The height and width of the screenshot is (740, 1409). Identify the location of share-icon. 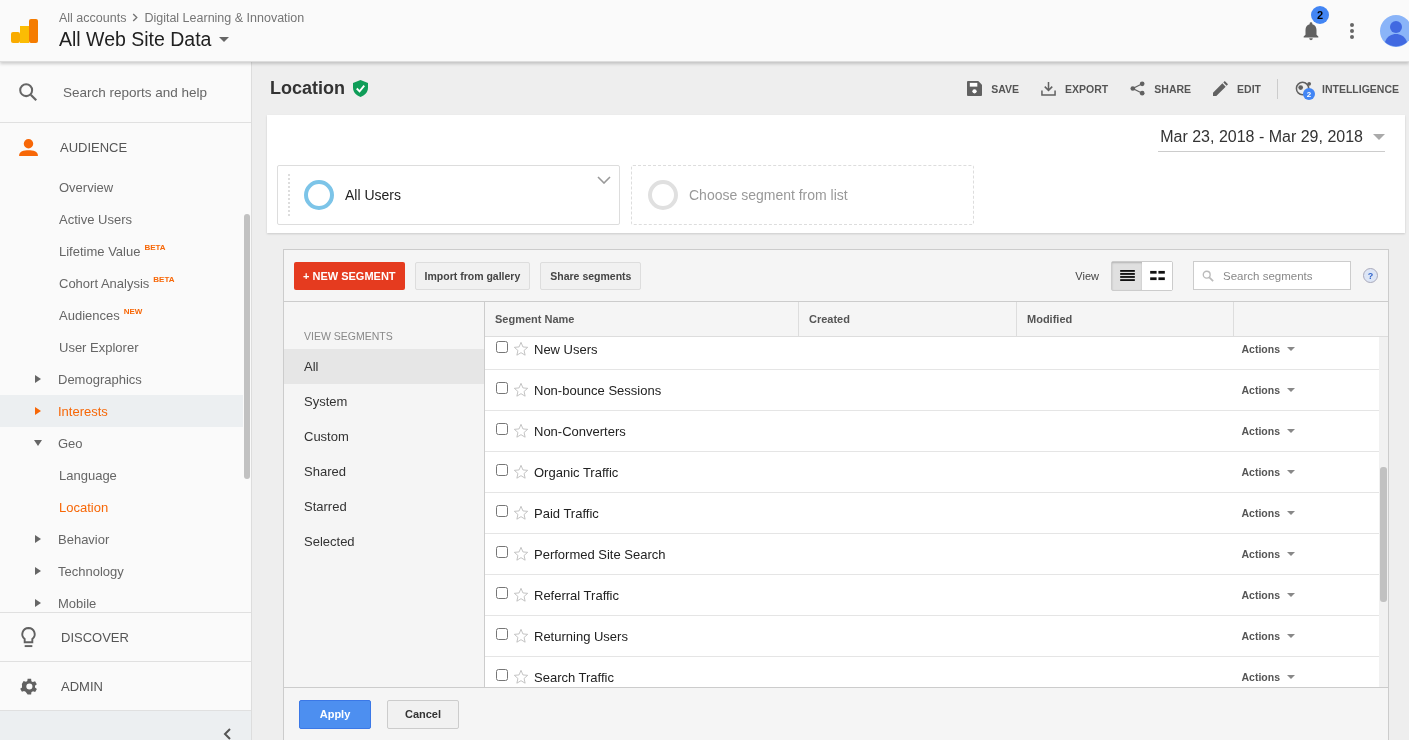
(1138, 88).